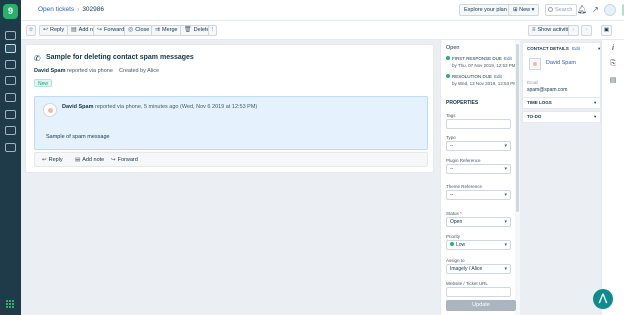 This screenshot has height=315, width=624. I want to click on tickets-icon, so click(10, 48).